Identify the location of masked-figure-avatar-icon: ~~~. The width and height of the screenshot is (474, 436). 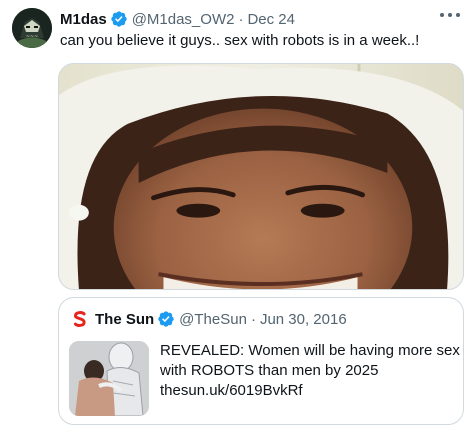
(32, 28).